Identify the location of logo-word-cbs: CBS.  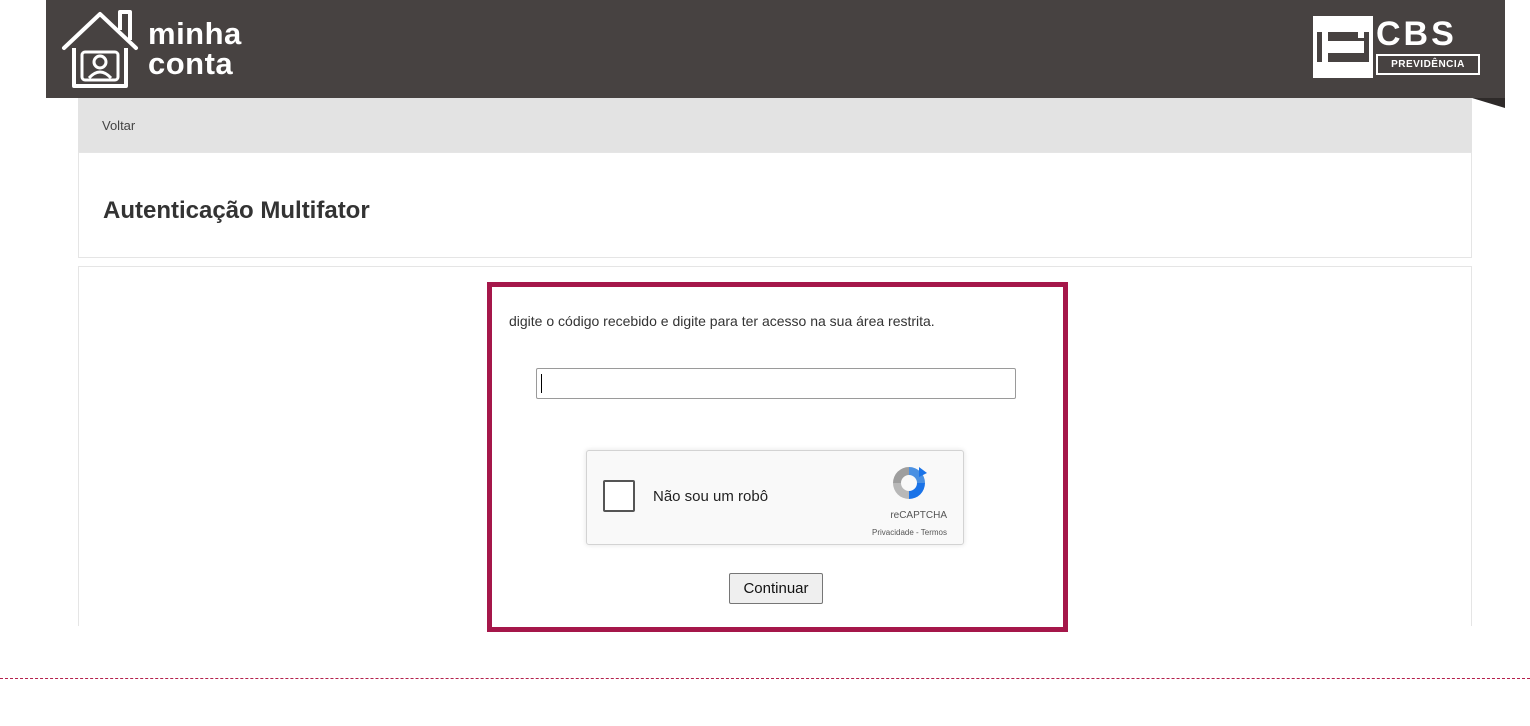
(1416, 34).